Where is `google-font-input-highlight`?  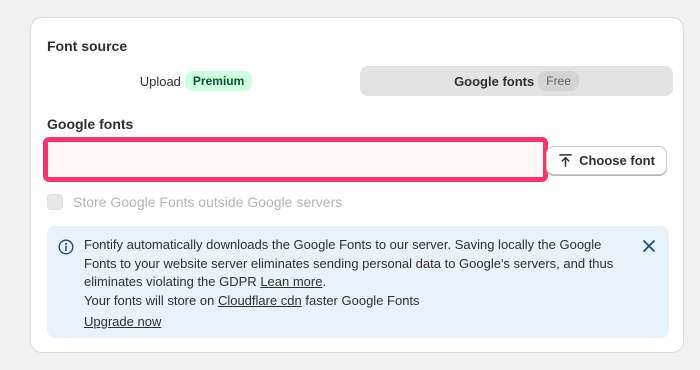
google-font-input-highlight is located at coordinates (295, 159).